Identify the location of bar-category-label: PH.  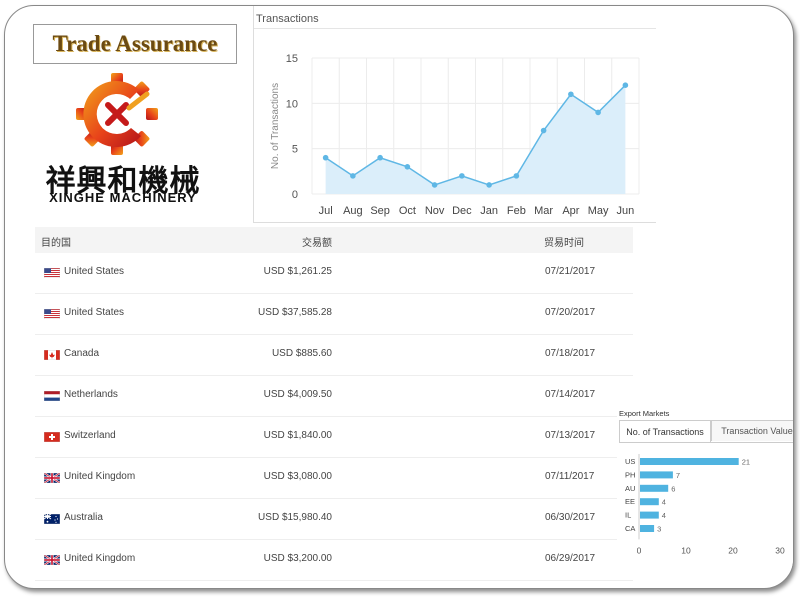
(630, 474).